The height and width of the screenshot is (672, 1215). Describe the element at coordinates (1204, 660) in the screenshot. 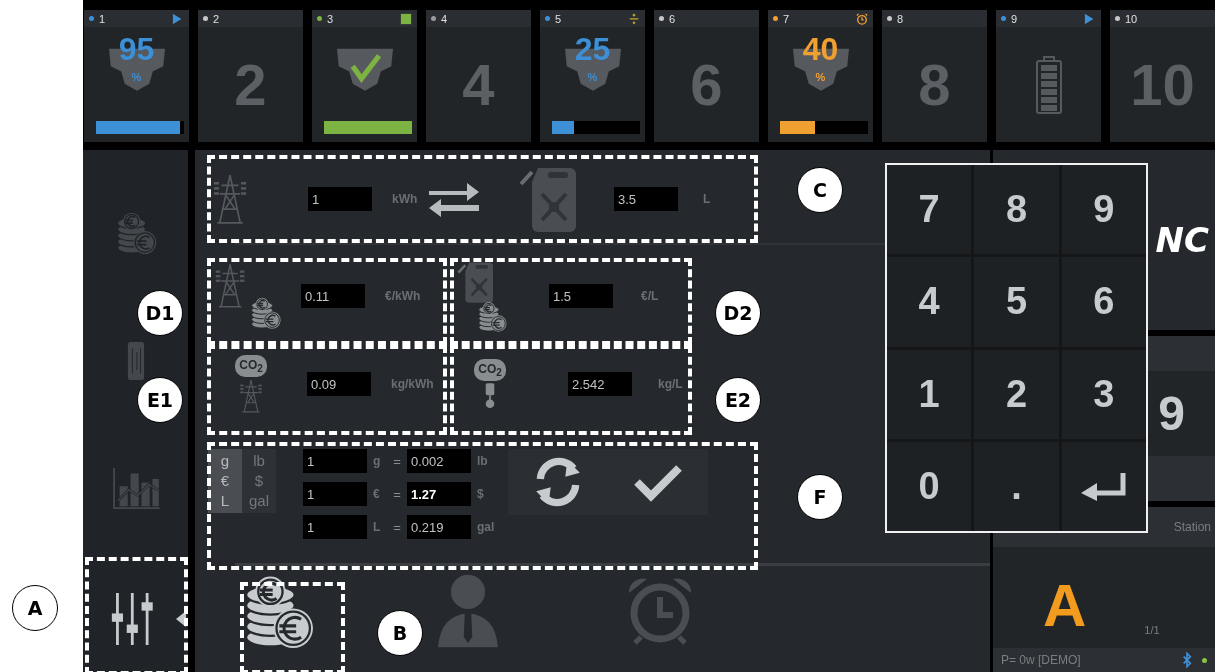

I see `connection-dot-icon` at that location.